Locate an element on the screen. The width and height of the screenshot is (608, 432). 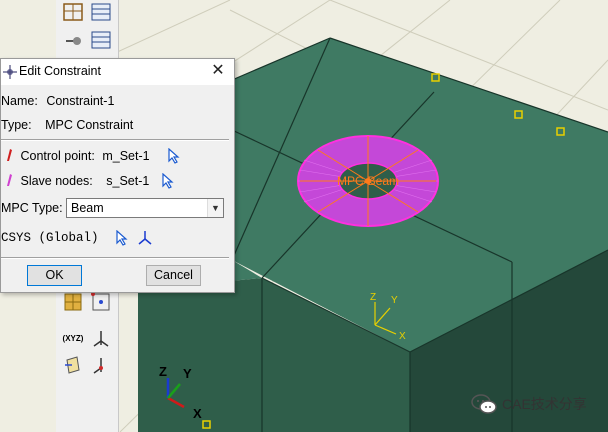
mpc-beam-ring: MPC-Beam is located at coordinates (368, 181).